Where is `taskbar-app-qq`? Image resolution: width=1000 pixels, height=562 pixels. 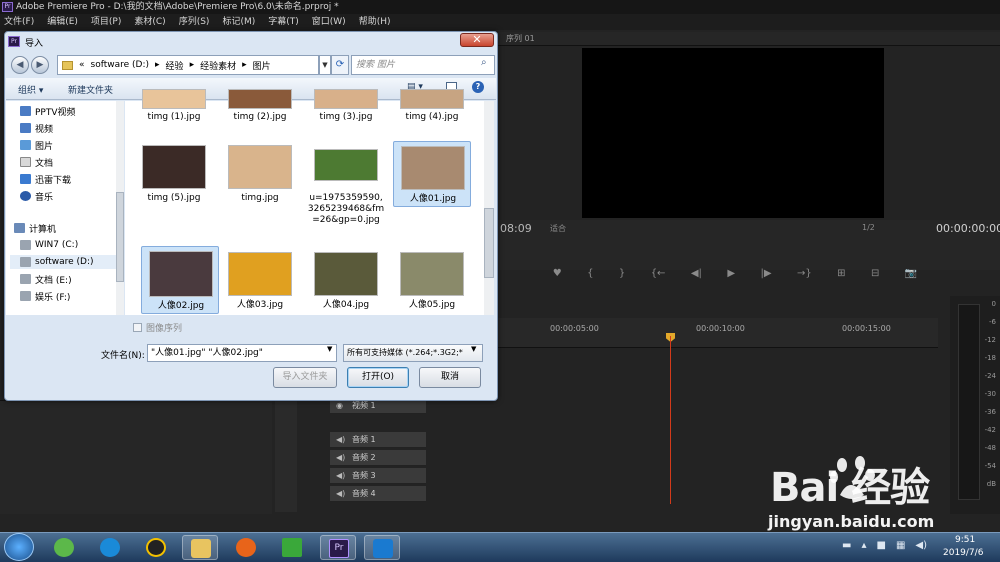
taskbar-app-qq is located at coordinates (156, 547).